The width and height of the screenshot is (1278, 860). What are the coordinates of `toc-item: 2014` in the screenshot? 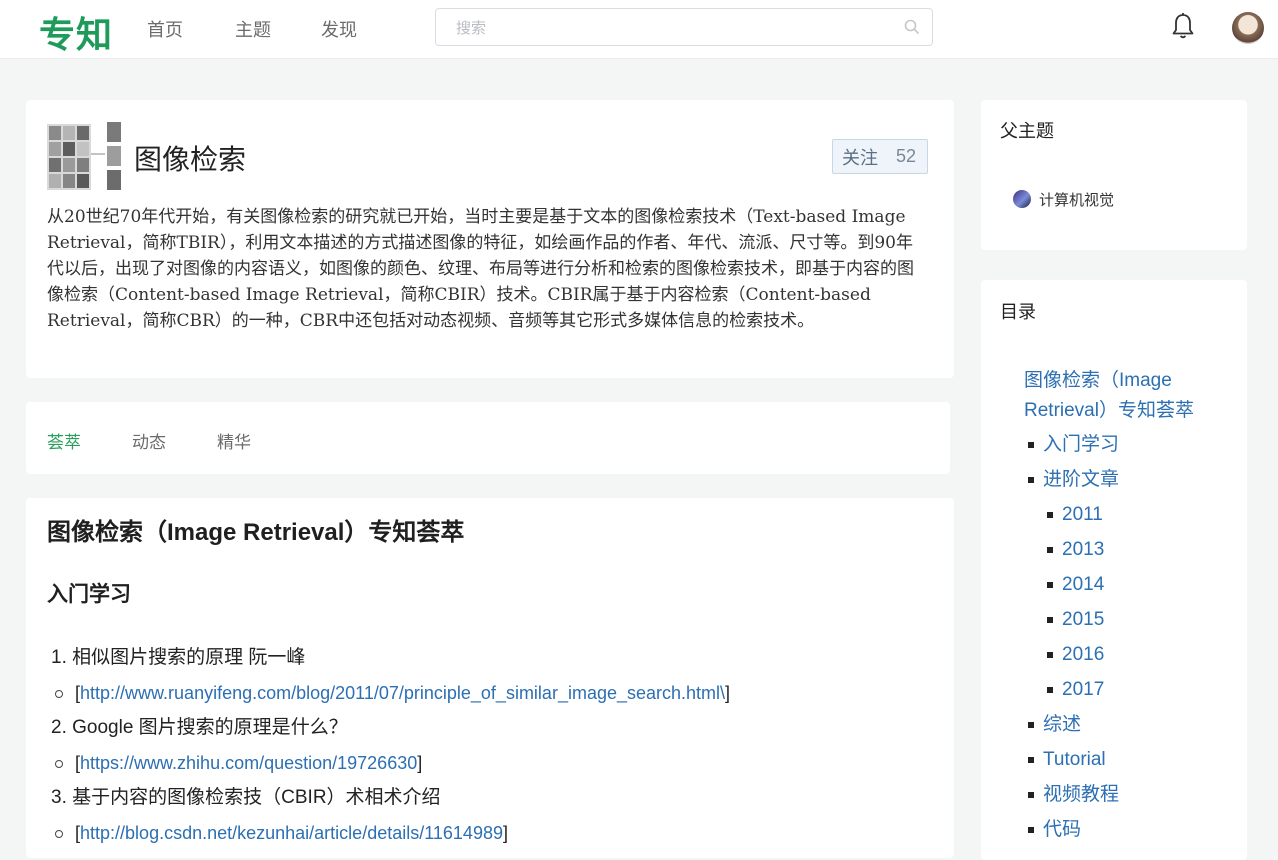 It's located at (1083, 585).